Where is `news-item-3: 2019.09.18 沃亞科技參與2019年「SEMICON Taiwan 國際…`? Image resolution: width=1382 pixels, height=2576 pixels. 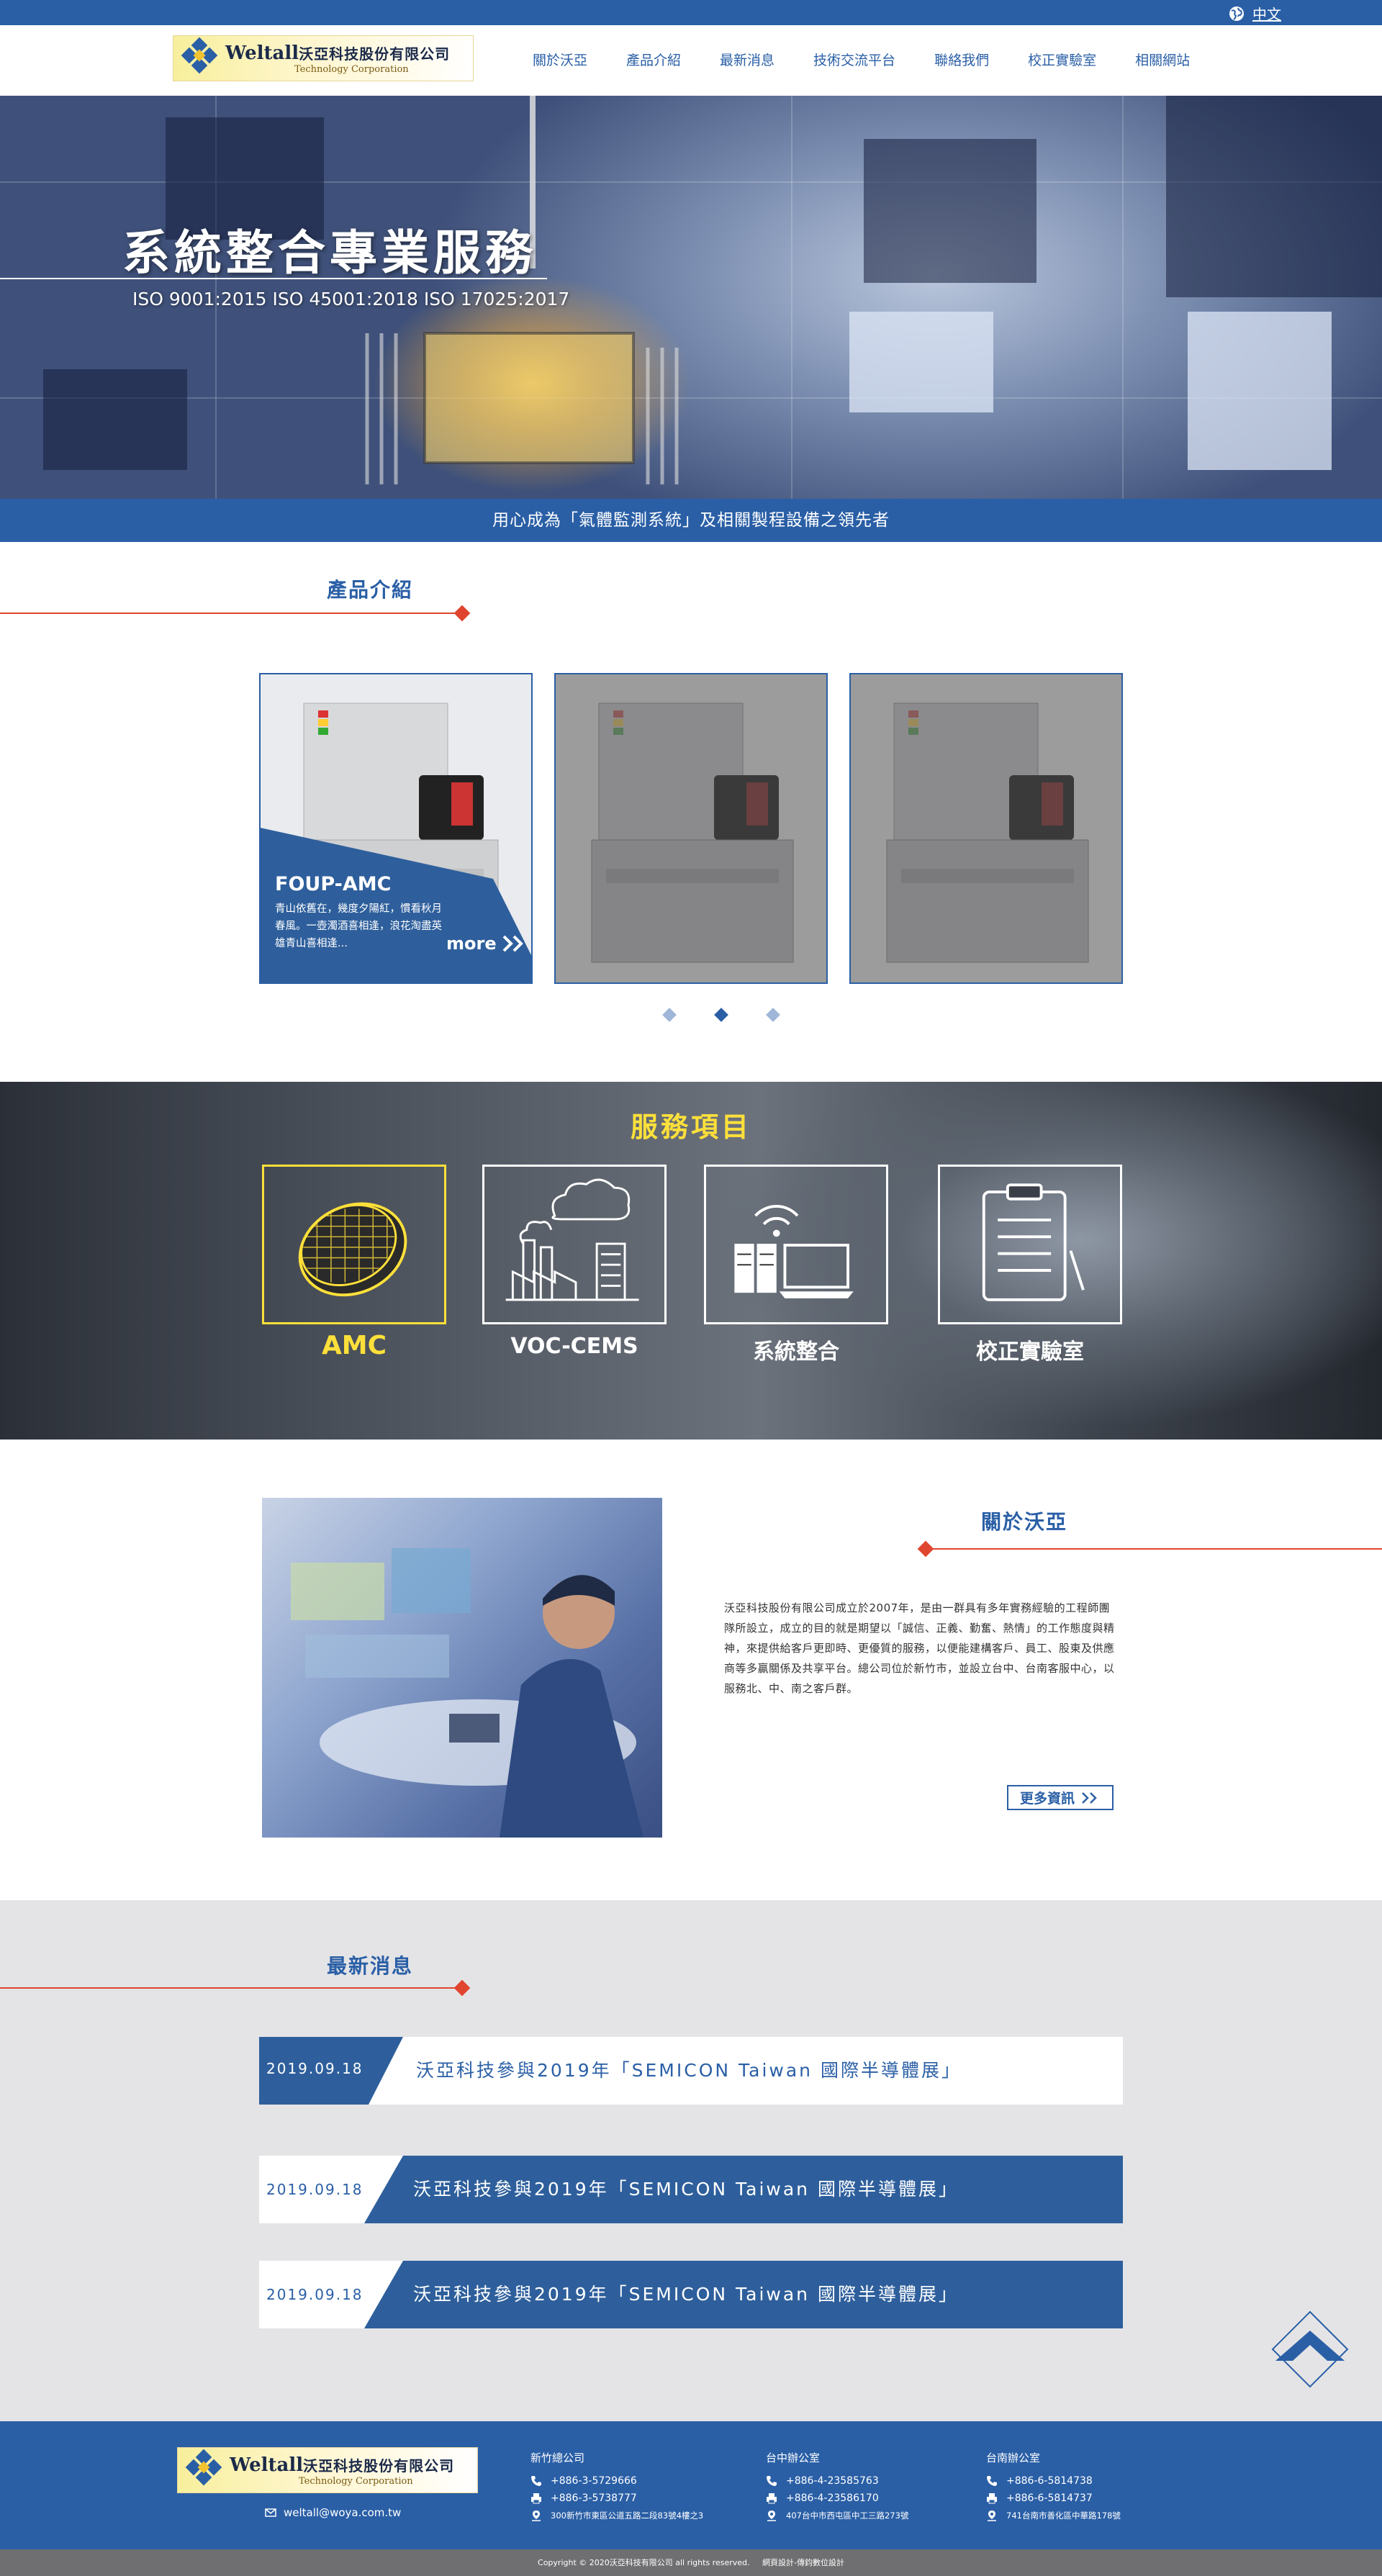 news-item-3: 2019.09.18 沃亞科技參與2019年「SEMICON Taiwan 國際… is located at coordinates (691, 2294).